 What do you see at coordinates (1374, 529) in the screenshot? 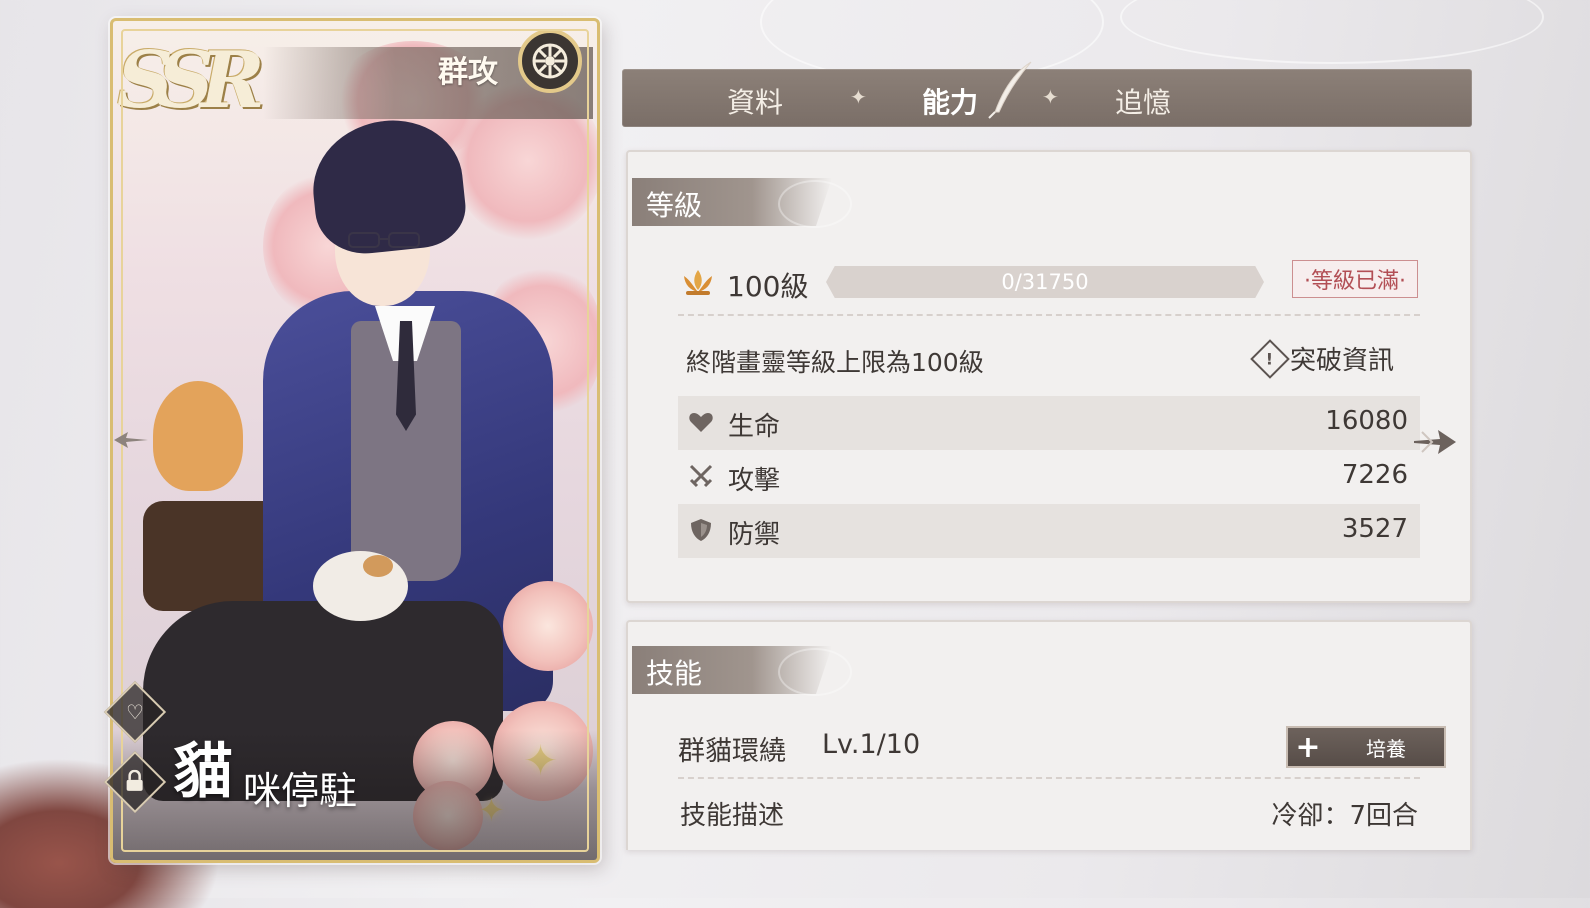
I see `stat-value: 3527` at bounding box center [1374, 529].